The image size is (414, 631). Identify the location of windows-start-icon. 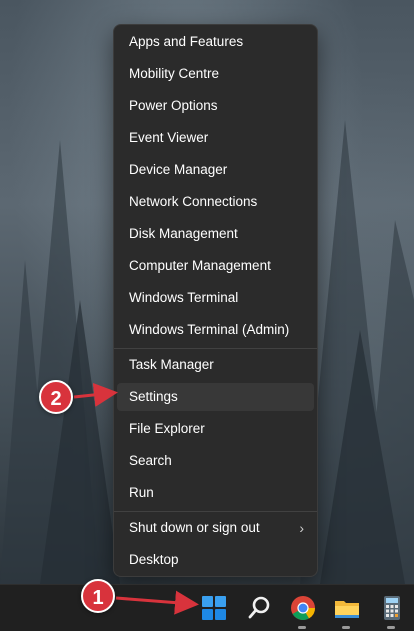
(214, 608).